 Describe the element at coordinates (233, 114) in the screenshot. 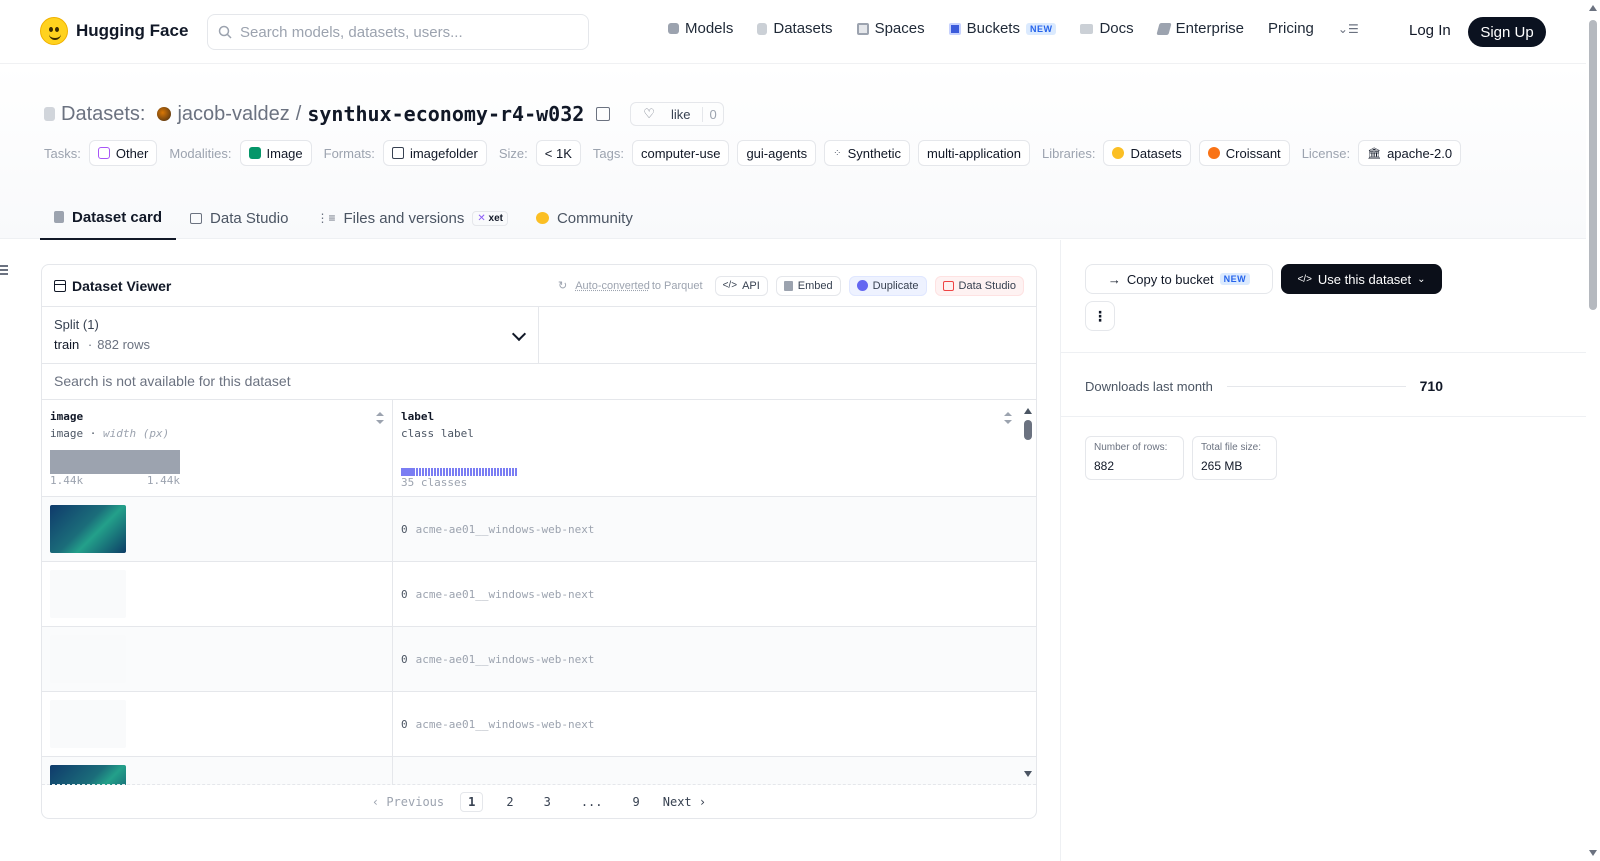

I see `owner-link: jacob-valdez` at that location.